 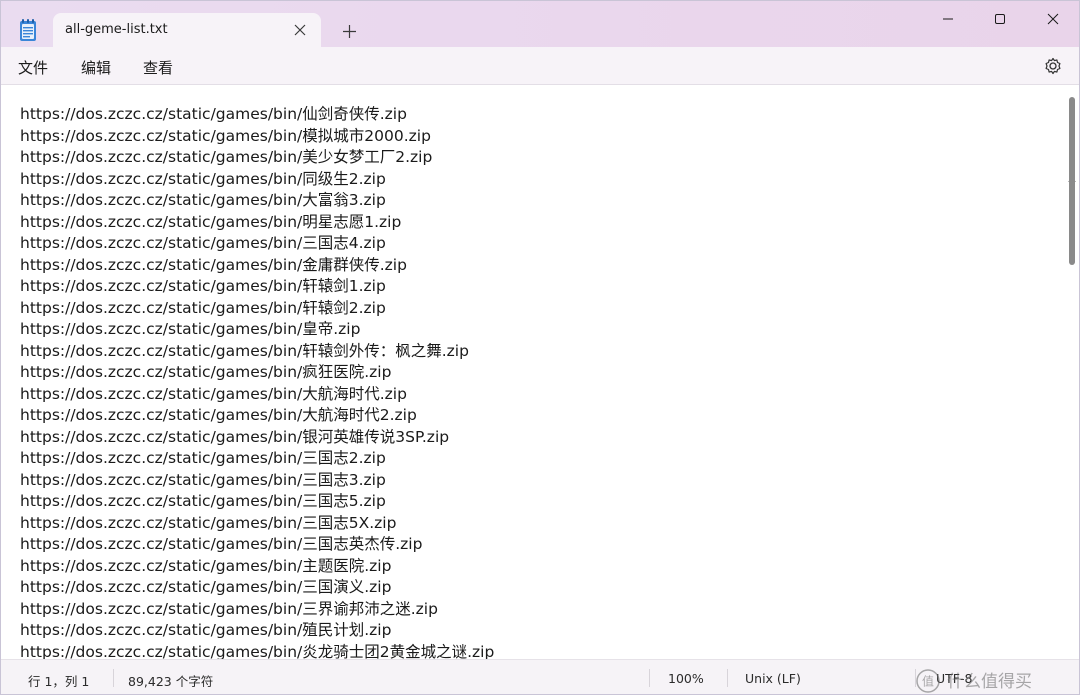 What do you see at coordinates (28, 30) in the screenshot?
I see `notepad-icon` at bounding box center [28, 30].